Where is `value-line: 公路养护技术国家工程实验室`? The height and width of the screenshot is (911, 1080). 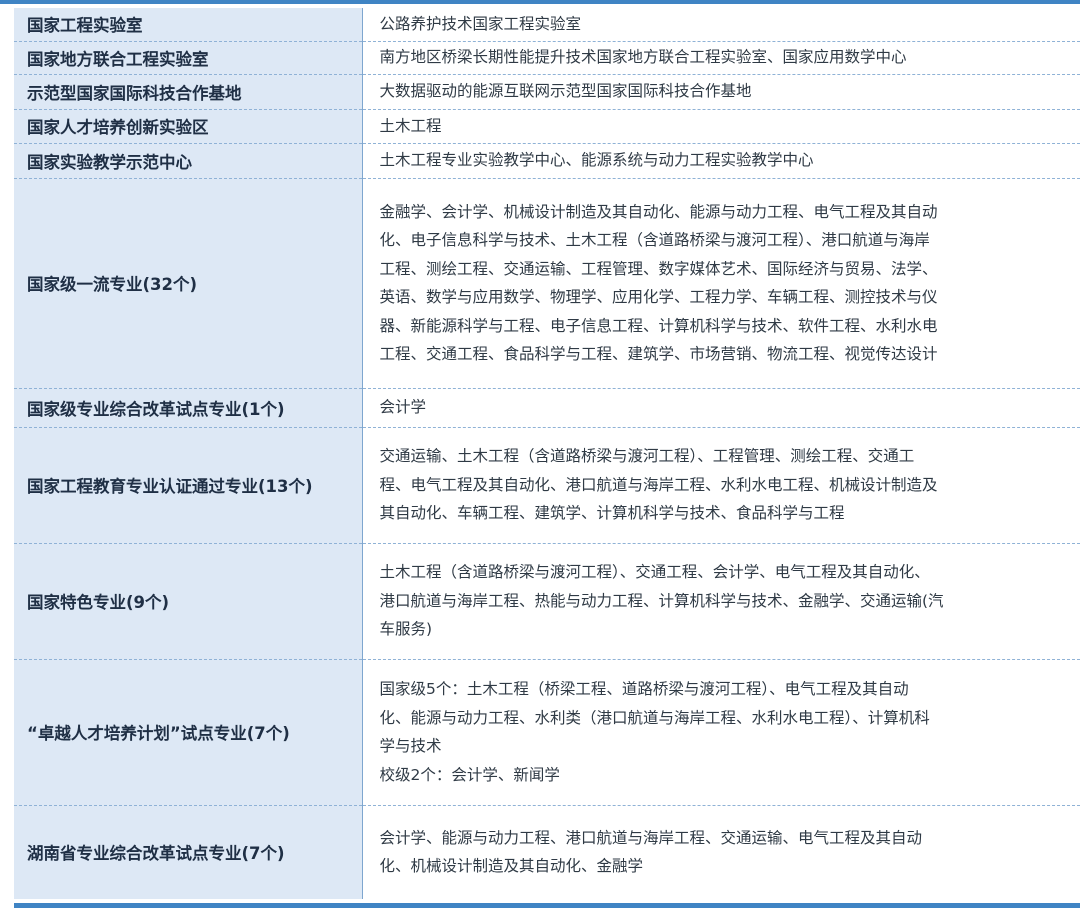 value-line: 公路养护技术国家工程实验室 is located at coordinates (480, 24).